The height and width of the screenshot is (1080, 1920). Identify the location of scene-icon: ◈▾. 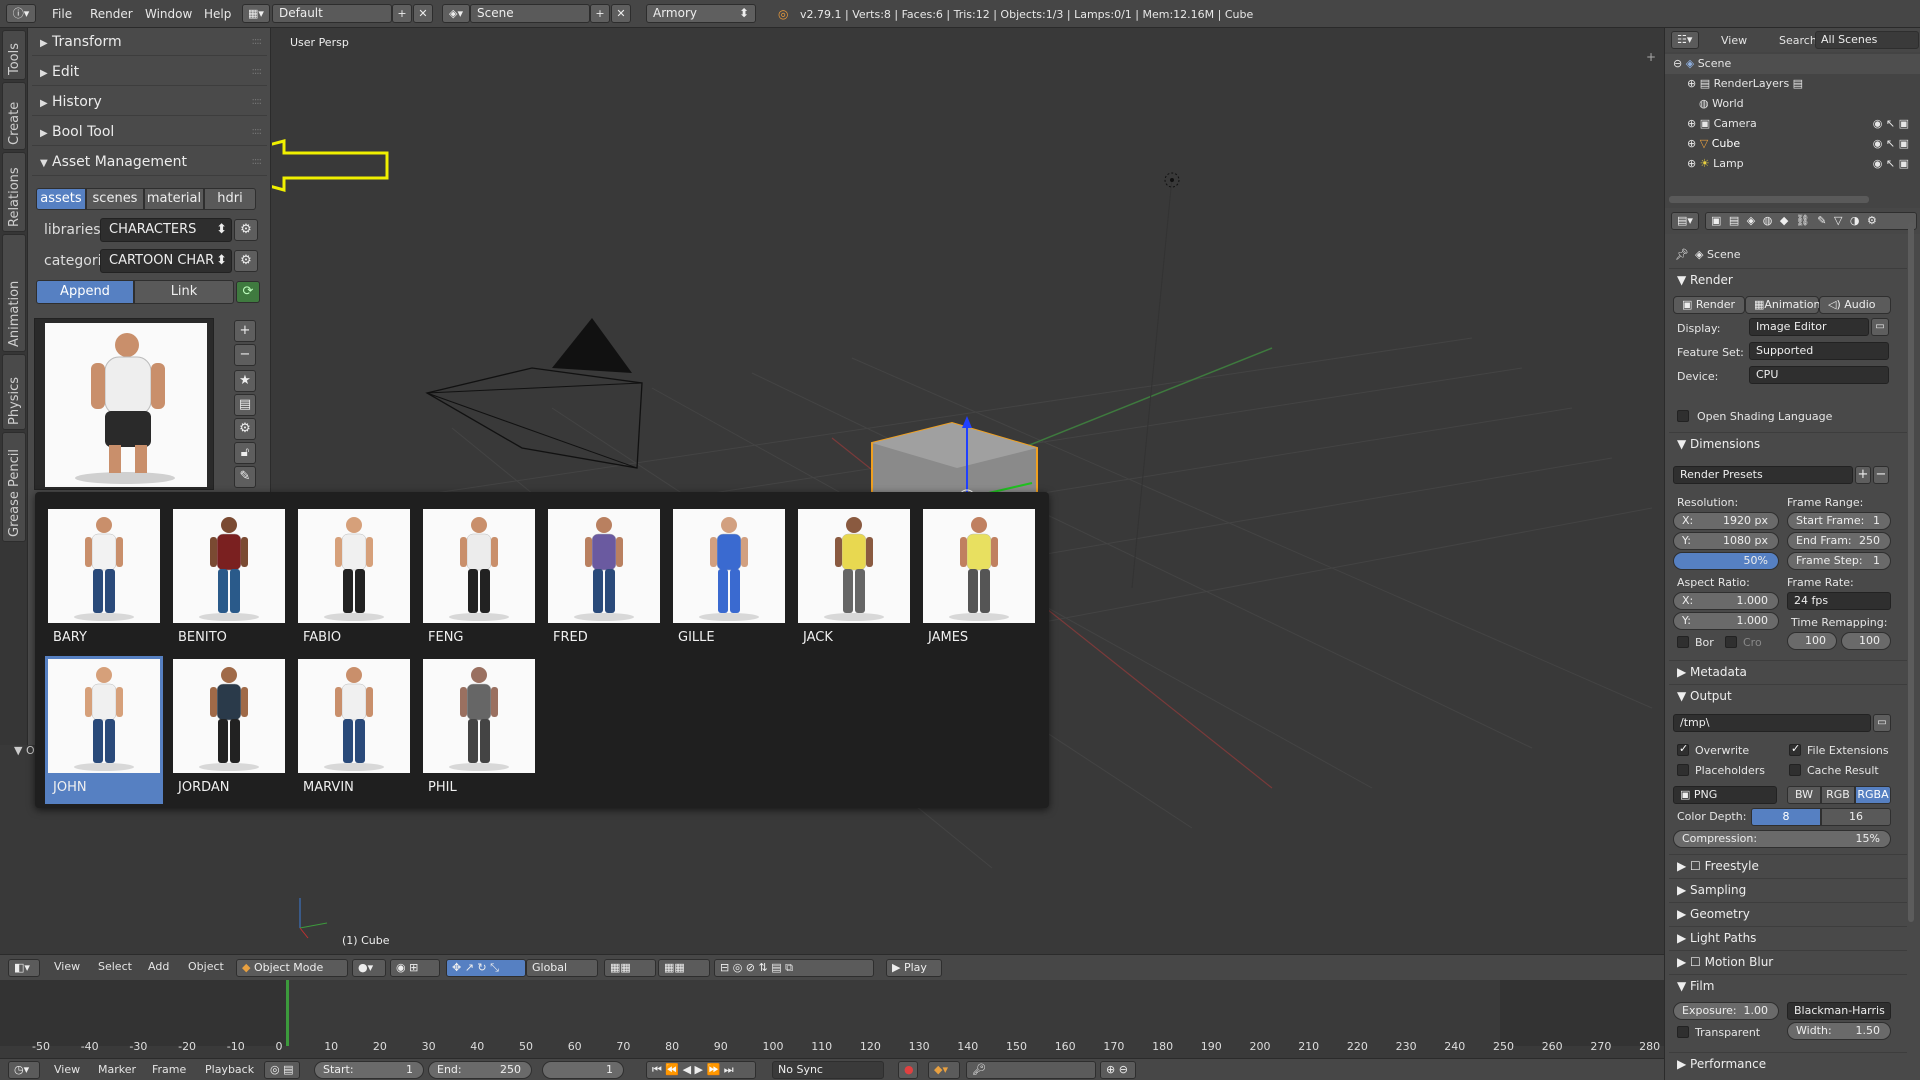
(456, 13).